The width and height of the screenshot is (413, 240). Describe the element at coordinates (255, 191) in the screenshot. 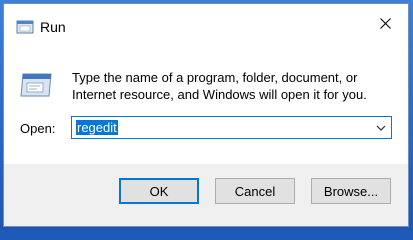

I see `cancel-button: Cancel` at that location.